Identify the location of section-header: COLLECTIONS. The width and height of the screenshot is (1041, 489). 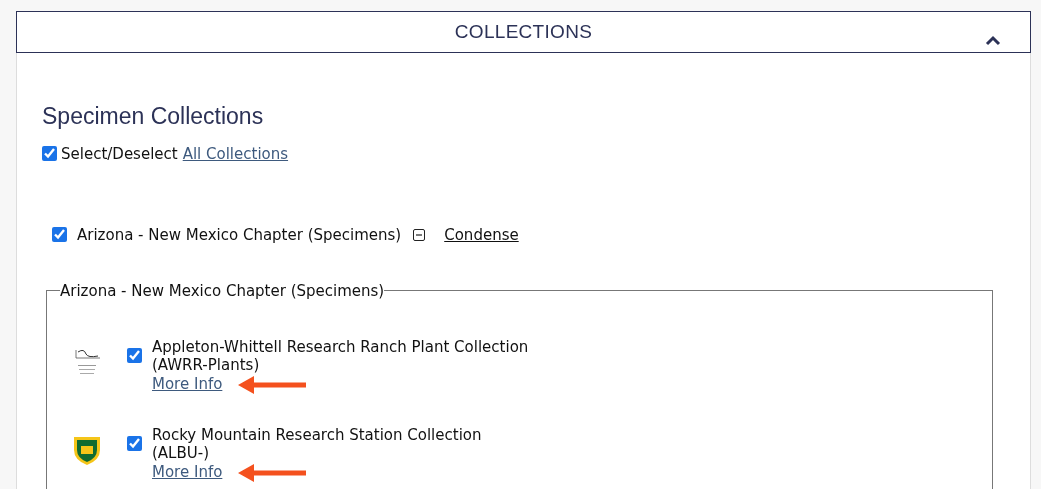
(523, 32).